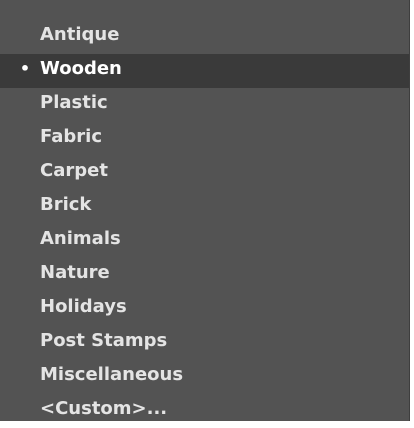  What do you see at coordinates (80, 34) in the screenshot?
I see `menu-item-label: Antique` at bounding box center [80, 34].